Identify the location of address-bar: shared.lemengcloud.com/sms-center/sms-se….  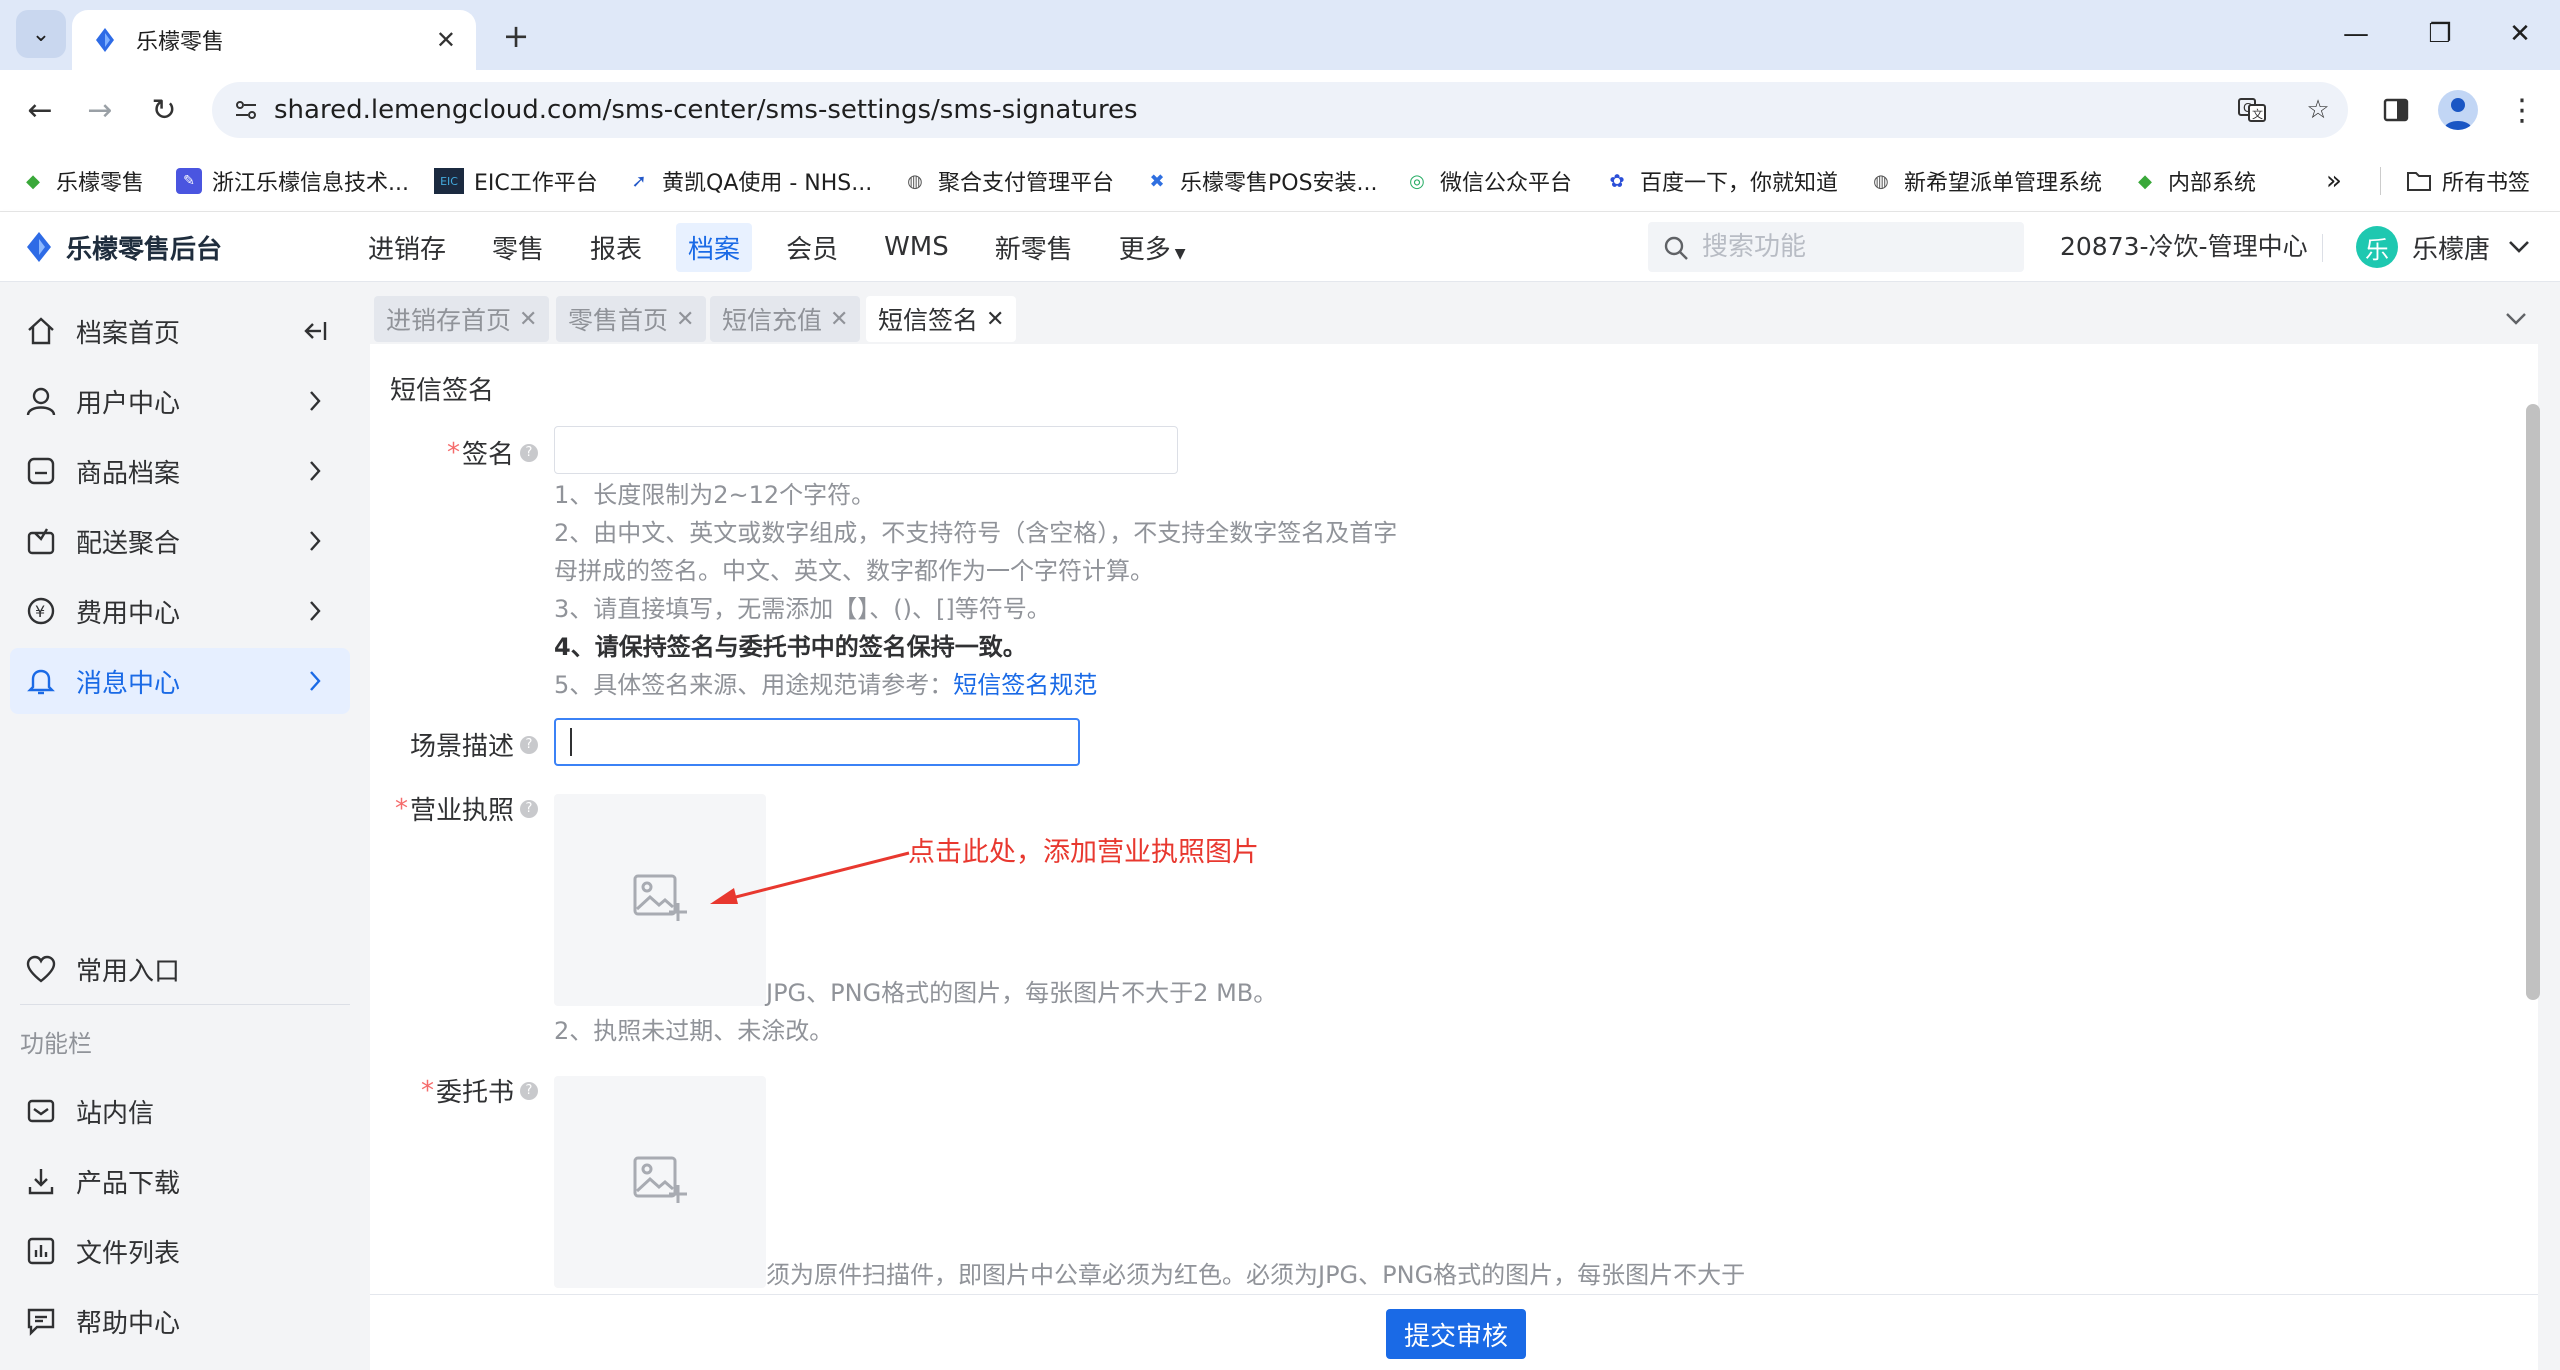
(1280, 110).